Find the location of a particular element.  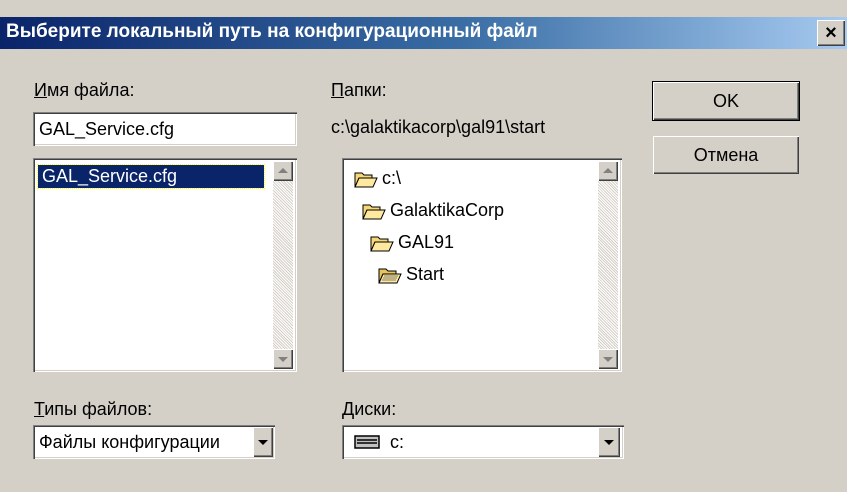

file-types-label: Типы файлов: is located at coordinates (93, 409).